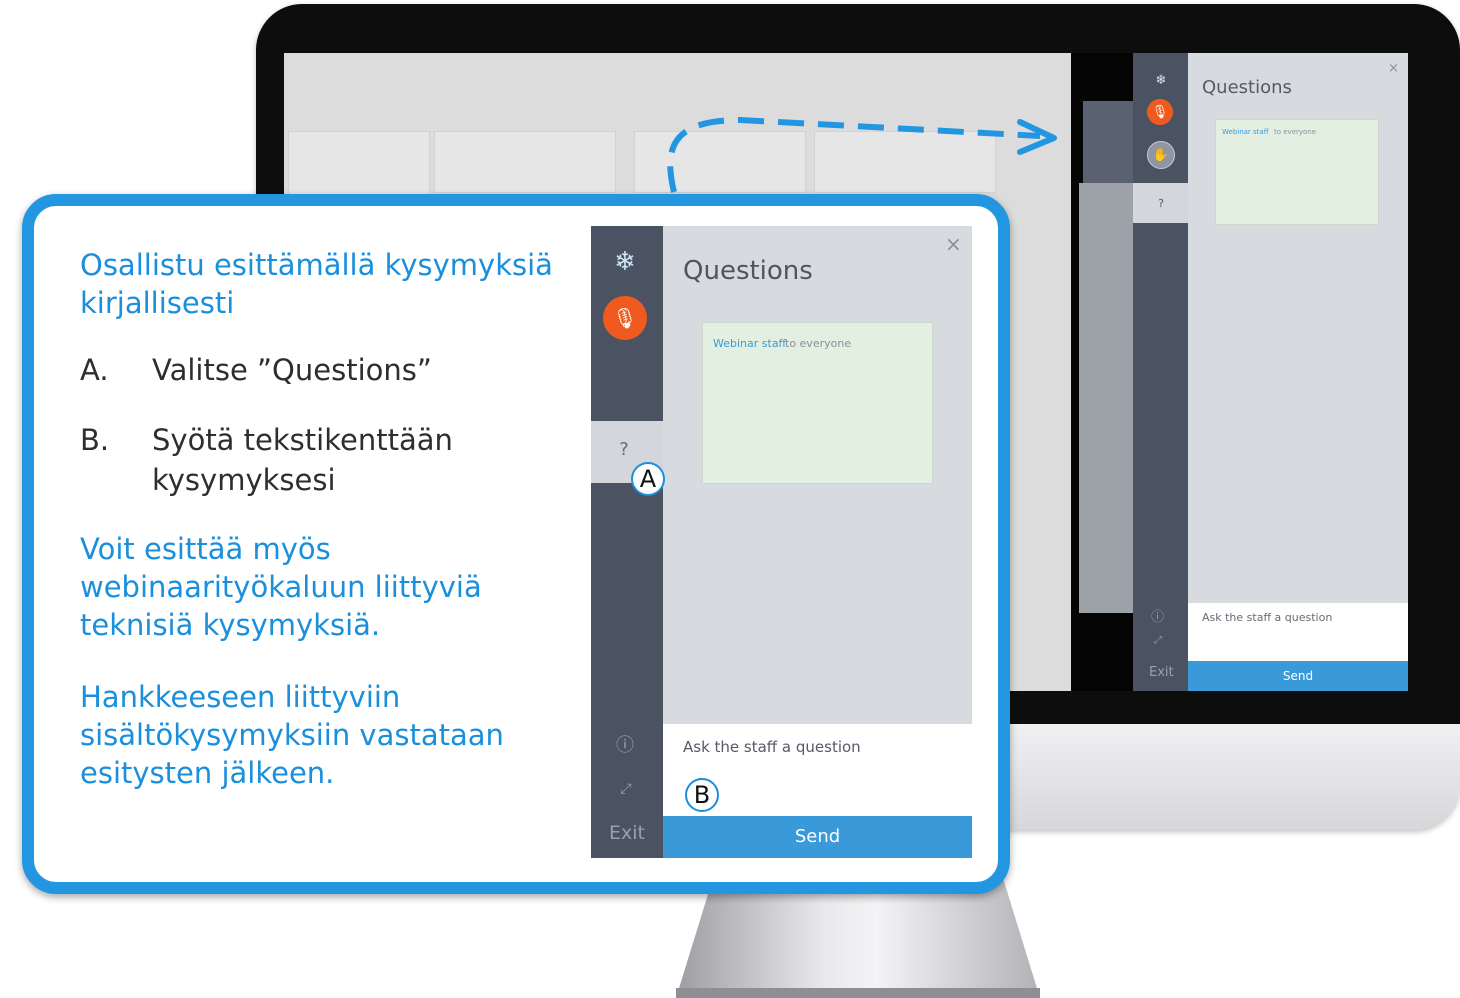 The height and width of the screenshot is (998, 1460). I want to click on marker-a: A, so click(648, 479).